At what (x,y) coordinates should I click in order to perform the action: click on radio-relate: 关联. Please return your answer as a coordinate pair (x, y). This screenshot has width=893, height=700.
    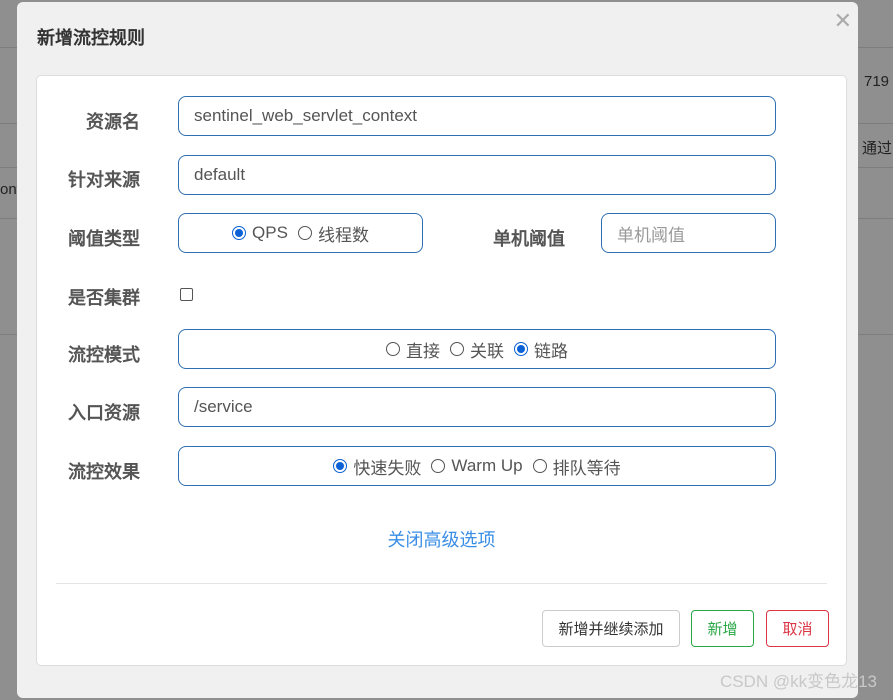
    Looking at the image, I should click on (477, 349).